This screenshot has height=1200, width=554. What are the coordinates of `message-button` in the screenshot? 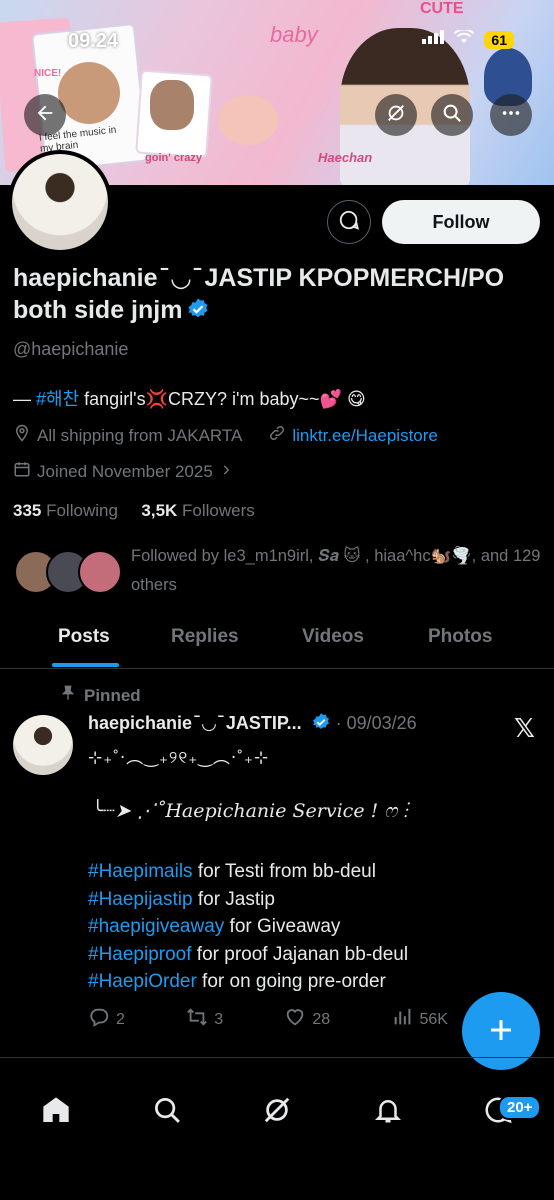 It's located at (349, 222).